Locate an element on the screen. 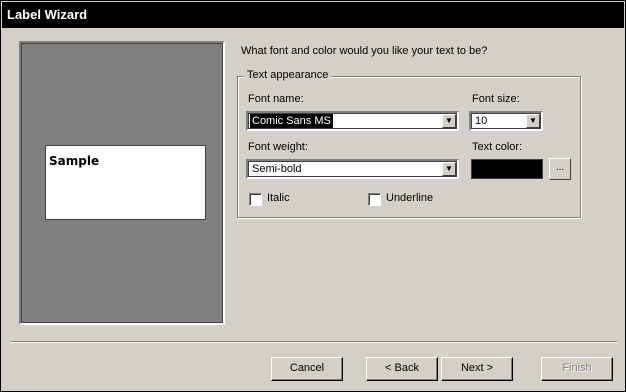  font-name-label: Font name: is located at coordinates (276, 99).